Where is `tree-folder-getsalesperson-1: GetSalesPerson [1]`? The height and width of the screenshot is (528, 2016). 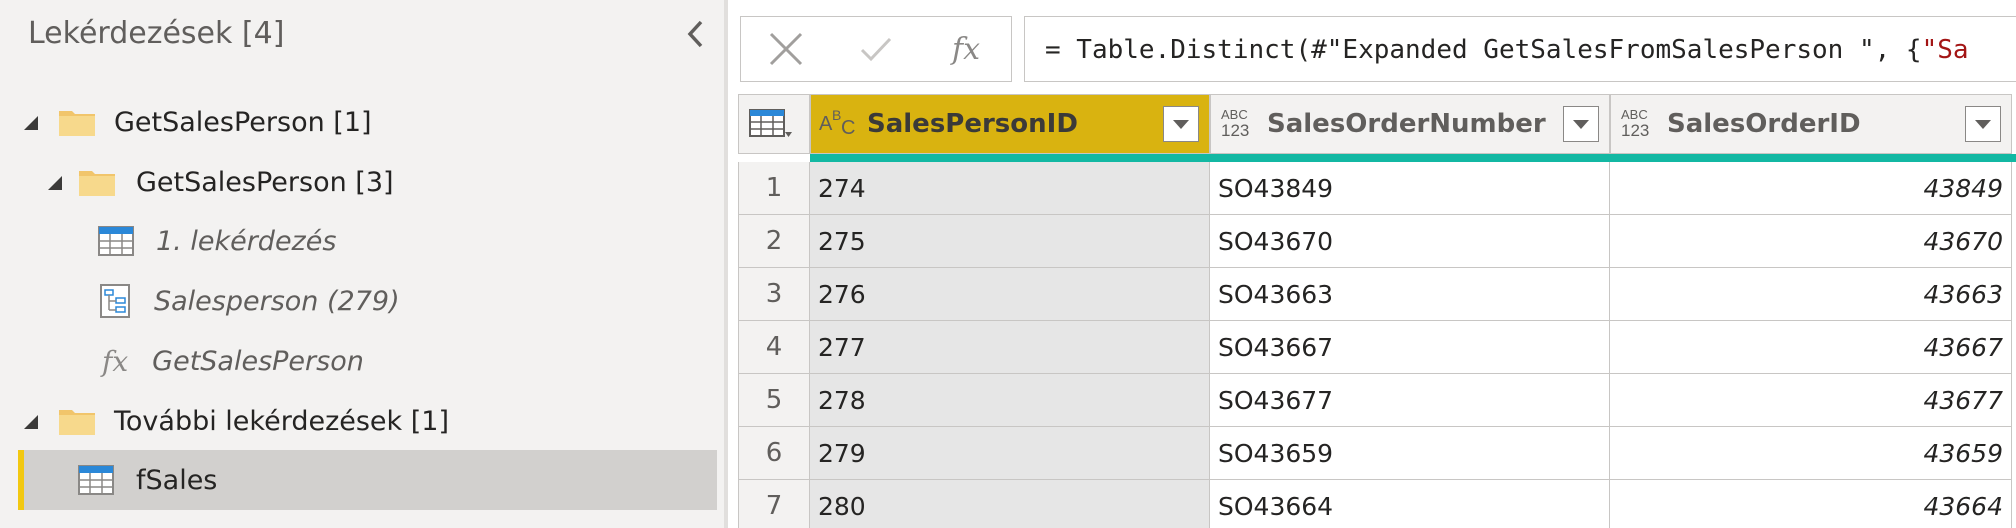
tree-folder-getsalesperson-1: GetSalesPerson [1] is located at coordinates (196, 122).